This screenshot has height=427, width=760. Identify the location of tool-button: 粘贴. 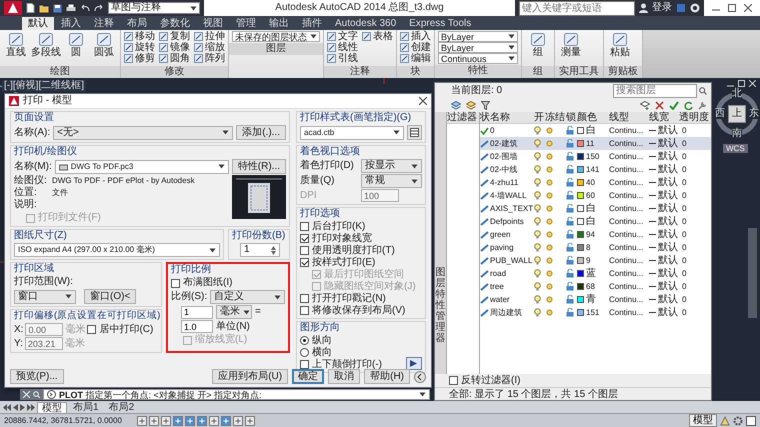
(620, 44).